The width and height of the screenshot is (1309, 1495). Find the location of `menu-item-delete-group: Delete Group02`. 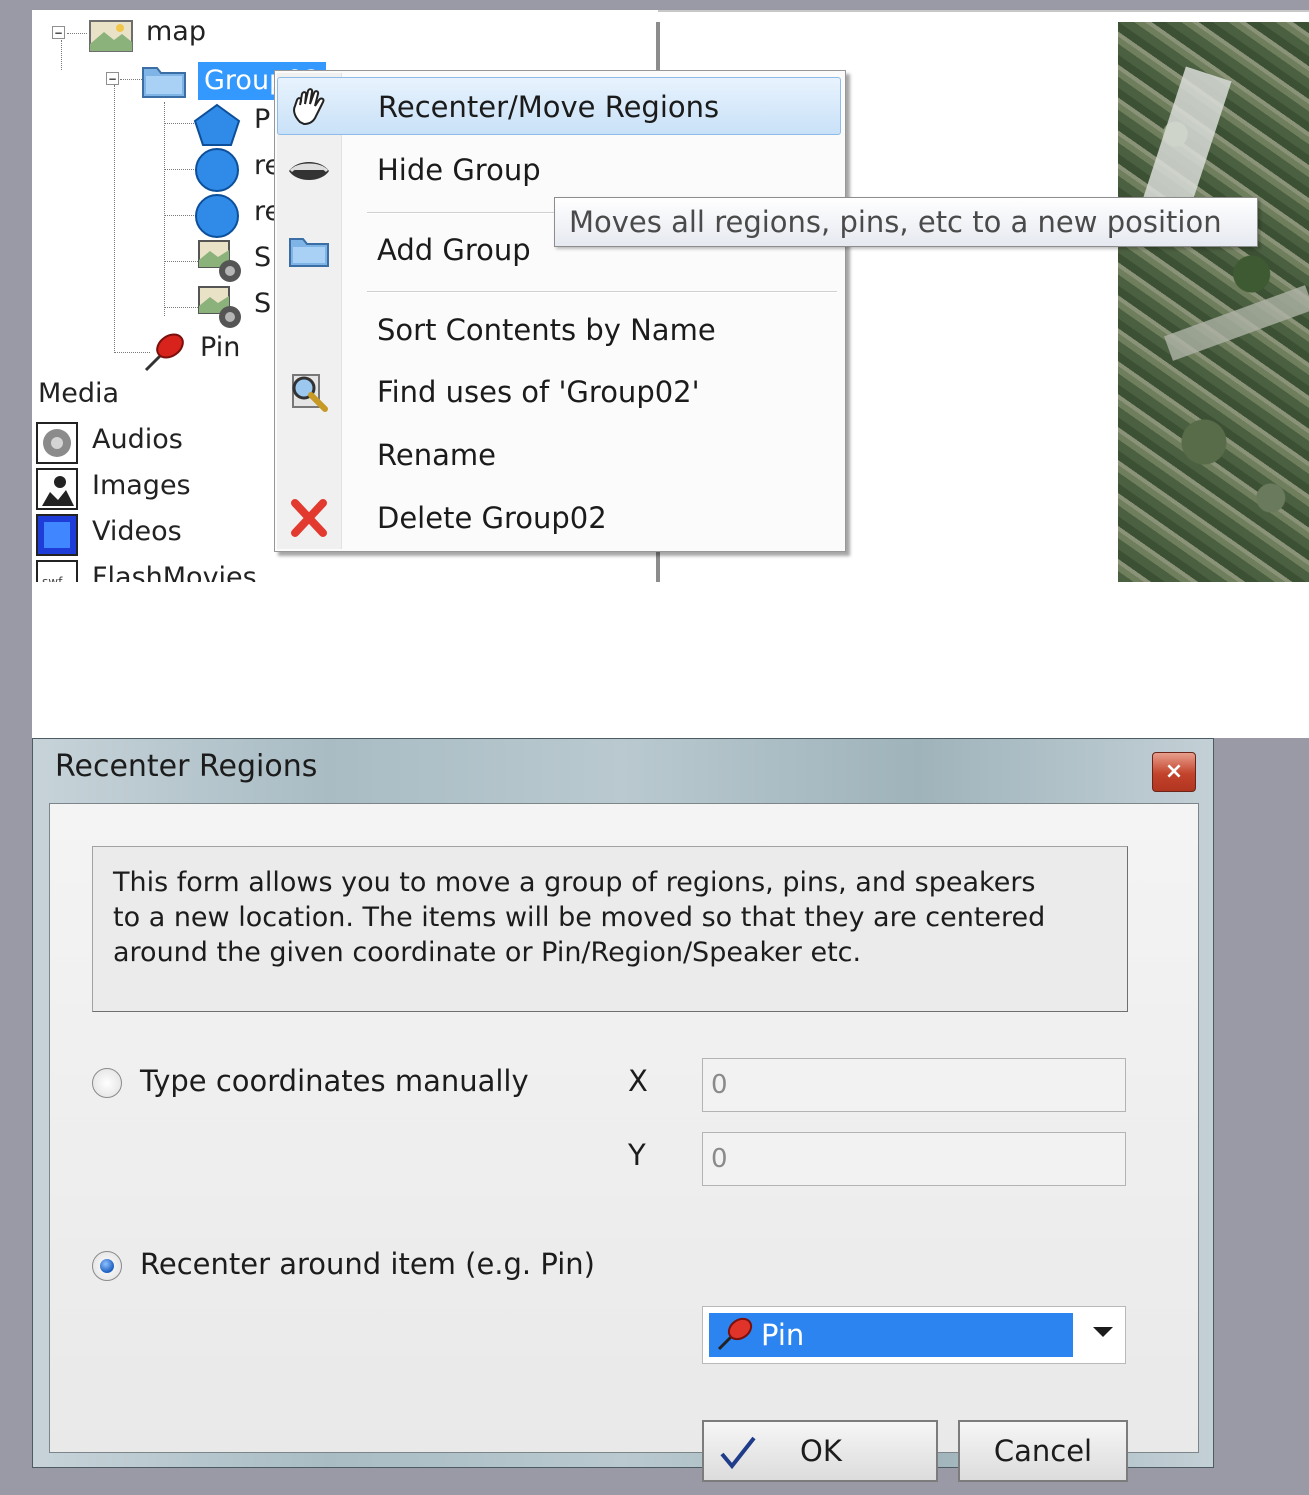

menu-item-delete-group: Delete Group02 is located at coordinates (559, 518).